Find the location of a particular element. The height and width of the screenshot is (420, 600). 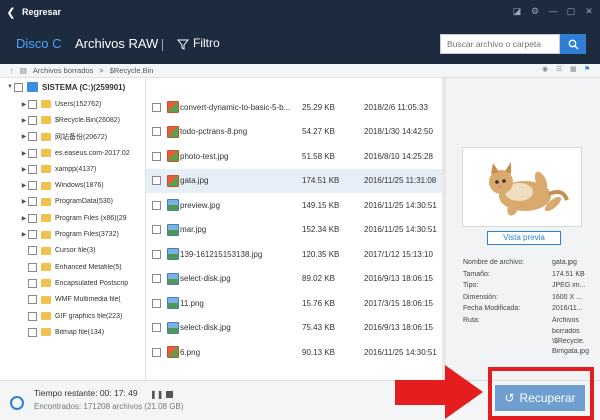

tree-item-label: xampp(4137) is located at coordinates (76, 169).